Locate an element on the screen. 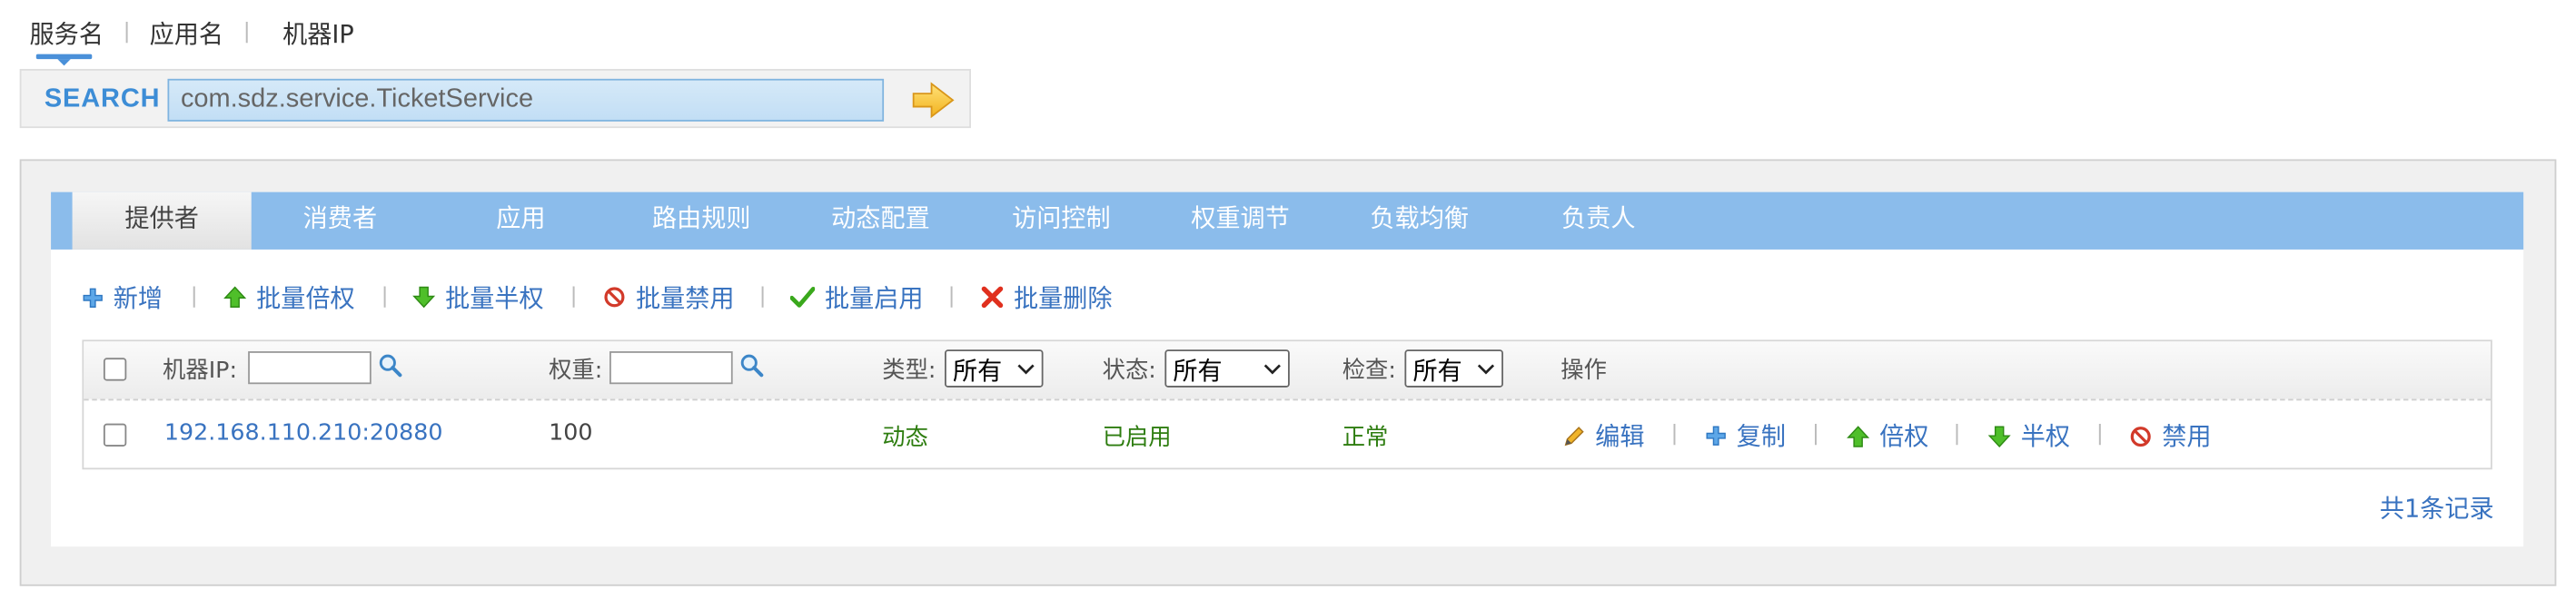 Image resolution: width=2576 pixels, height=599 pixels. check-filter-select: 所有 is located at coordinates (1453, 368).